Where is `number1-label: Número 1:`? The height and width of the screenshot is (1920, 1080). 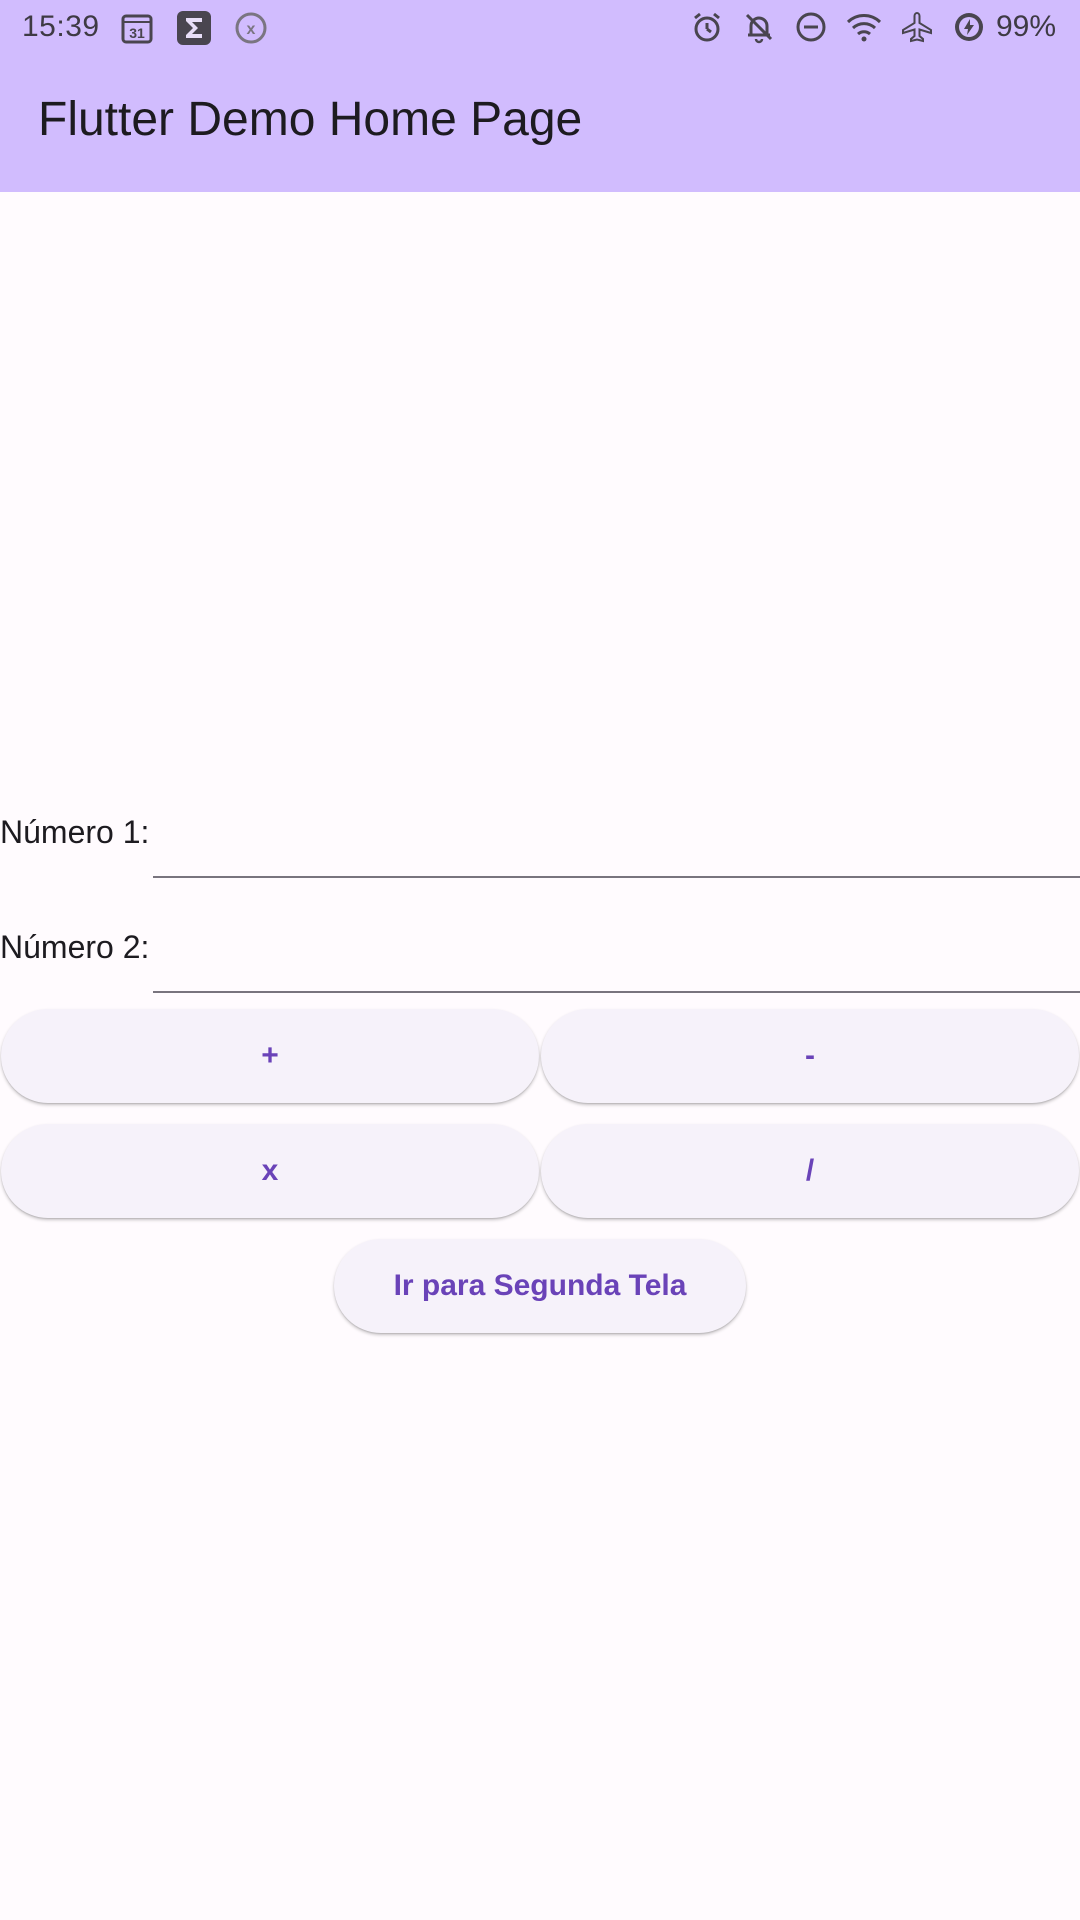 number1-label: Número 1: is located at coordinates (75, 832).